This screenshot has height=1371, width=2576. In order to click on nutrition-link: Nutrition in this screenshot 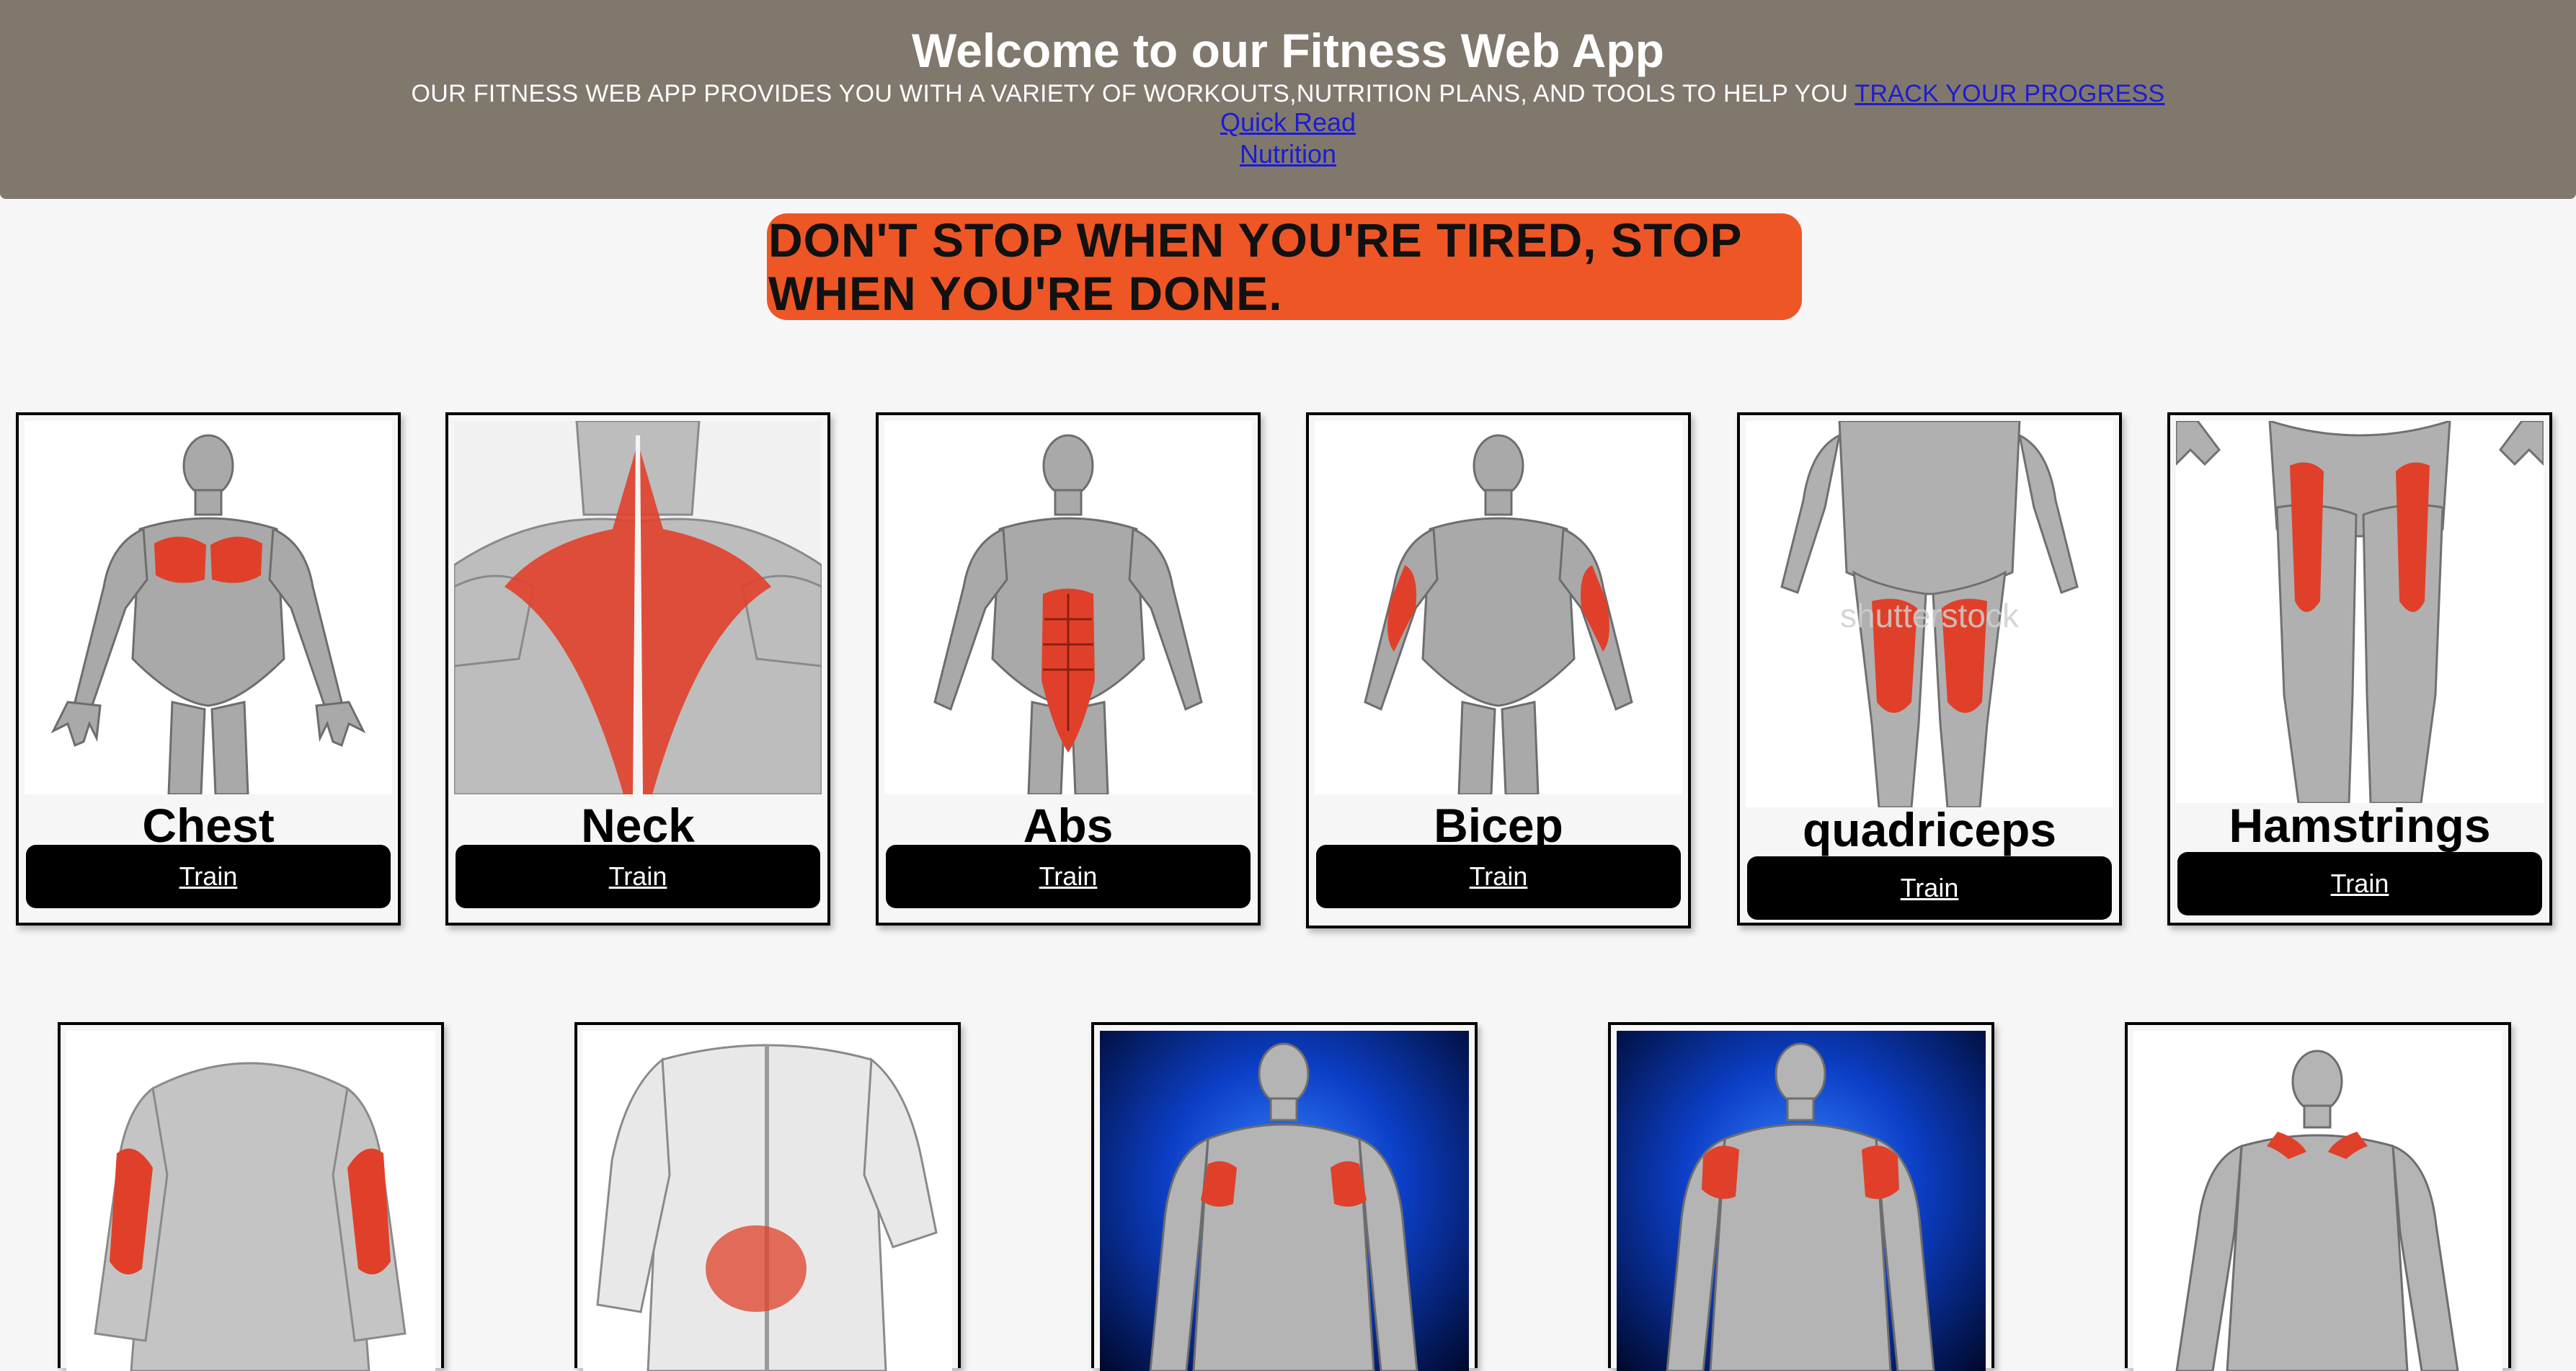, I will do `click(1288, 154)`.